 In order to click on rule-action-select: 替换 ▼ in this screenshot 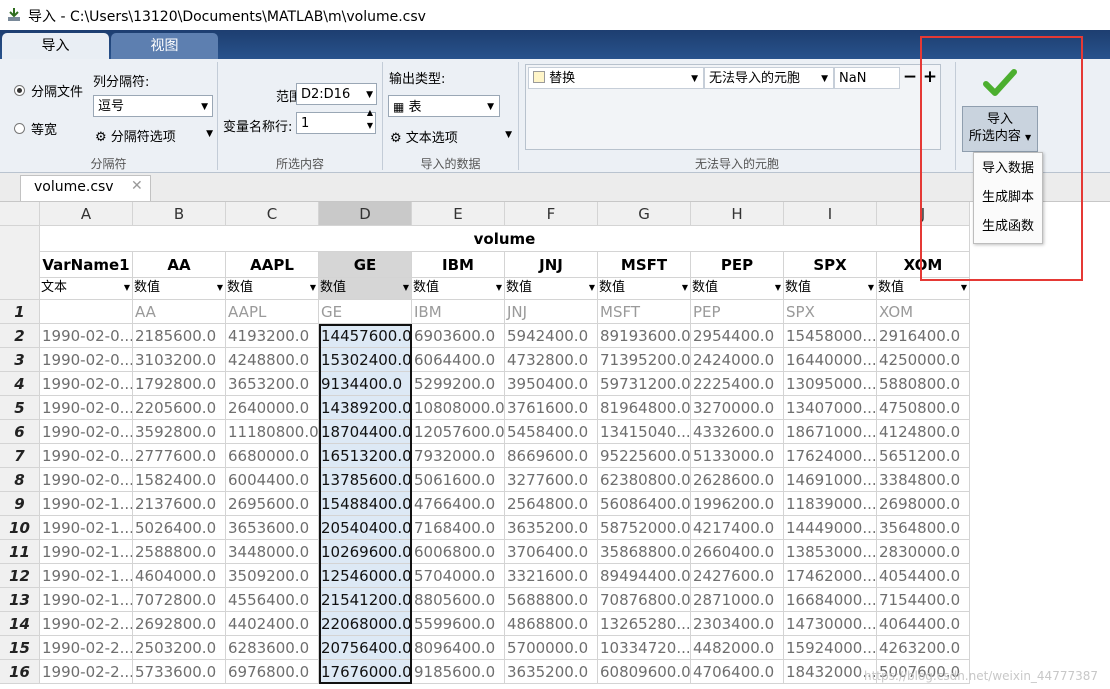, I will do `click(616, 78)`.